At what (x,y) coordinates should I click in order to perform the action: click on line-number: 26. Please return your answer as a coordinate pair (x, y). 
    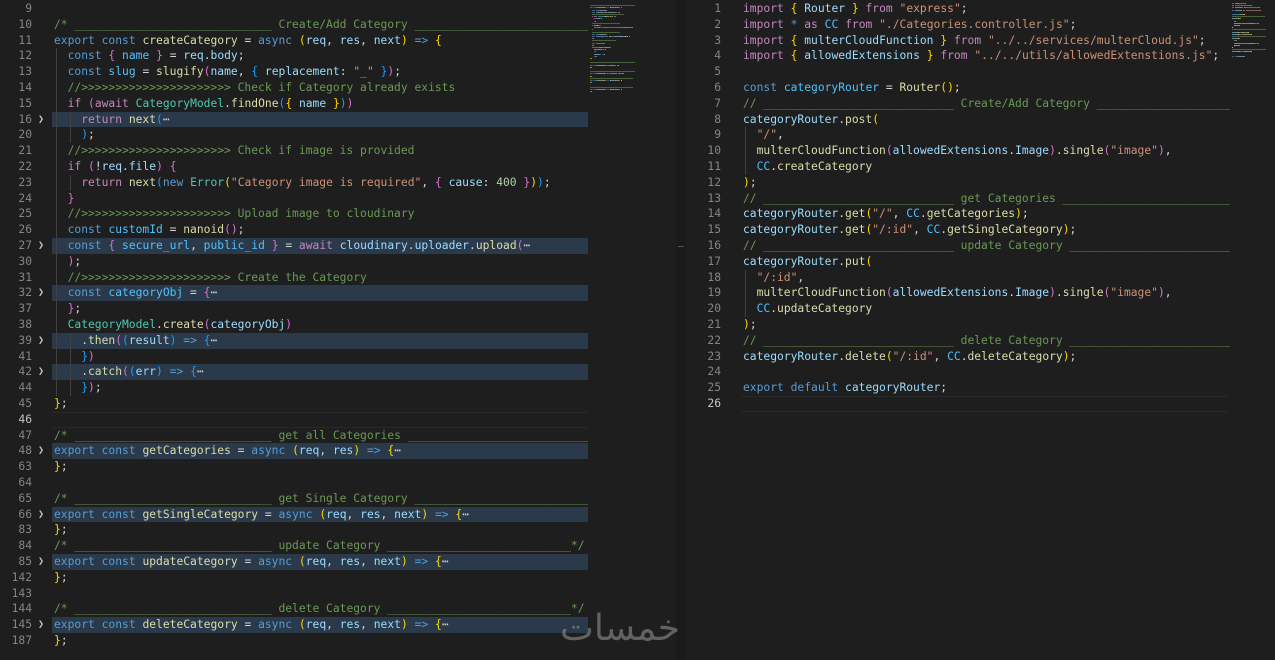
    Looking at the image, I should click on (705, 404).